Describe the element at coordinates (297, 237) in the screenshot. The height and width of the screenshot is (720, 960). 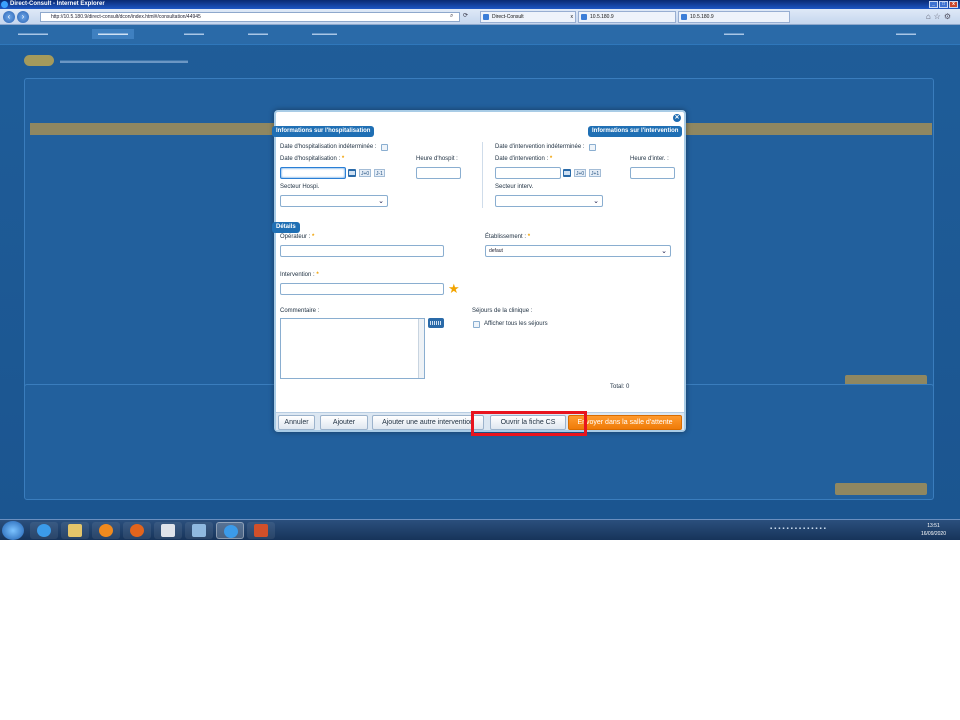
I see `operator-label-row: Opérateur : *` at that location.